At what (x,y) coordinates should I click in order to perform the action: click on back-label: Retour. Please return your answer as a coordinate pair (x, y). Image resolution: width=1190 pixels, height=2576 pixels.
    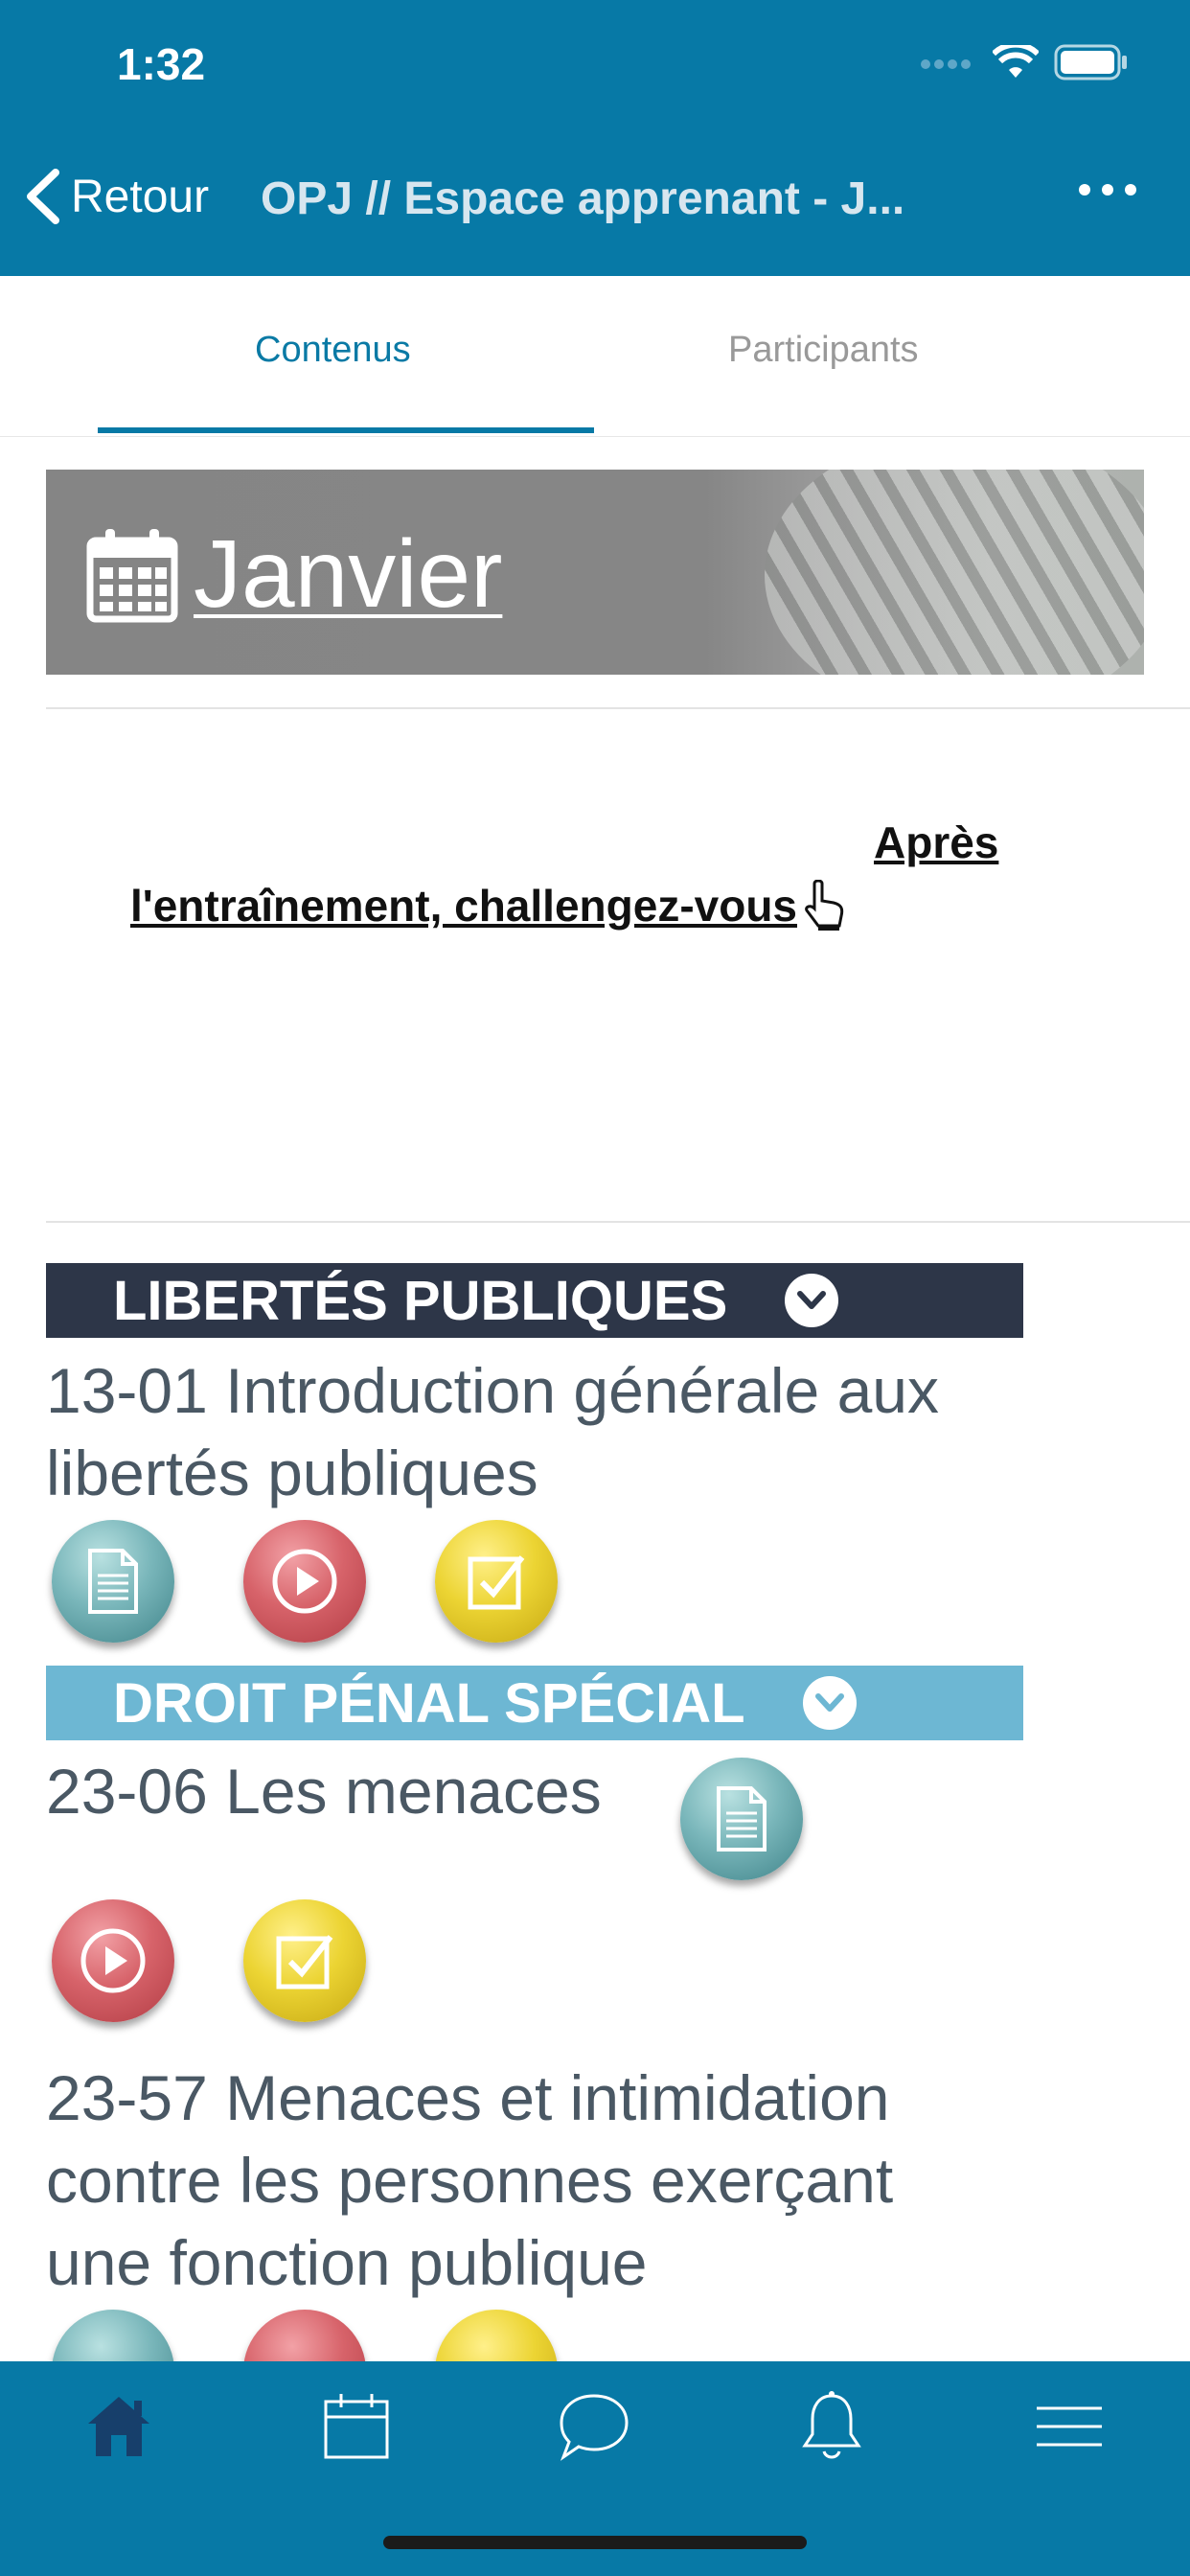
    Looking at the image, I should click on (140, 196).